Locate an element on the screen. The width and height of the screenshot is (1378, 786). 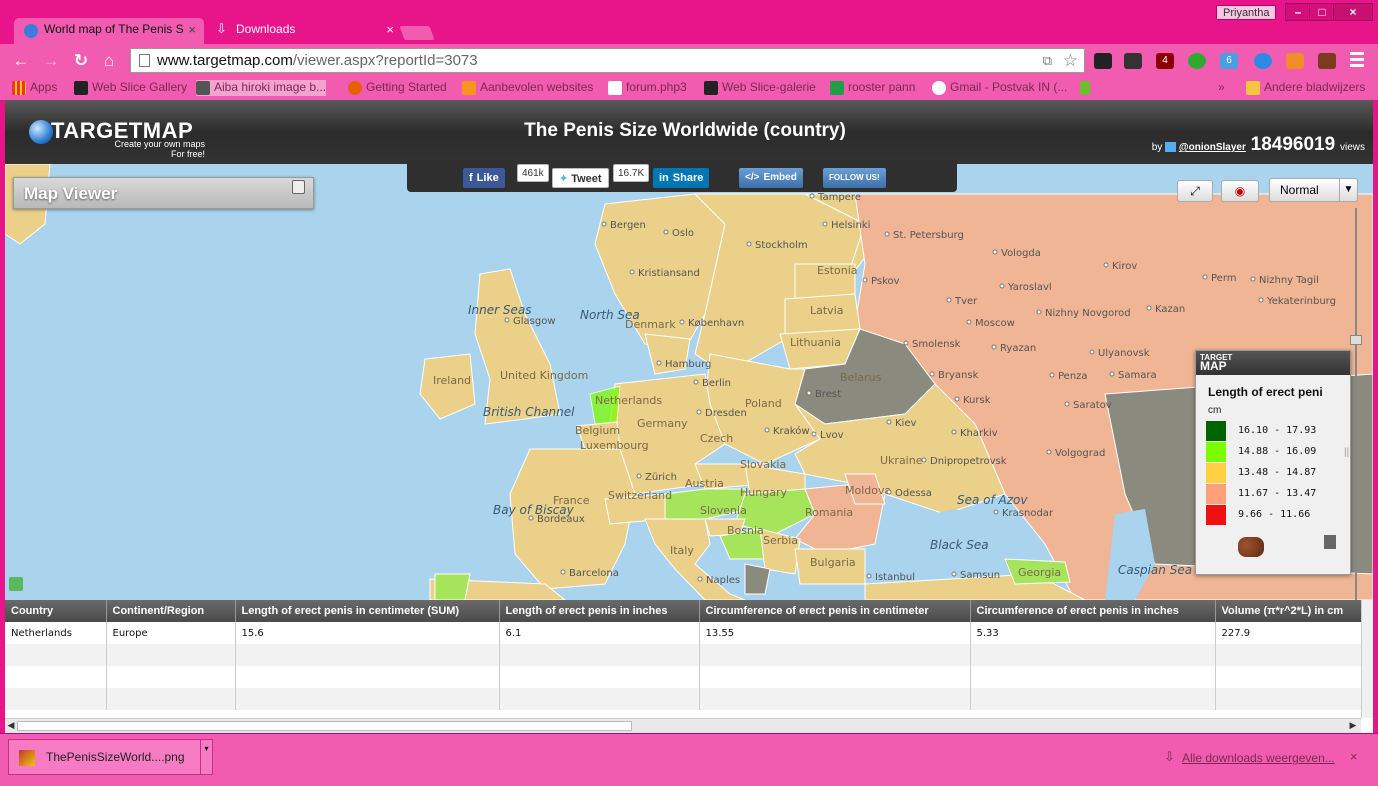
download-item: ThePenisSizeWorld....png ▾ is located at coordinates (110, 757).